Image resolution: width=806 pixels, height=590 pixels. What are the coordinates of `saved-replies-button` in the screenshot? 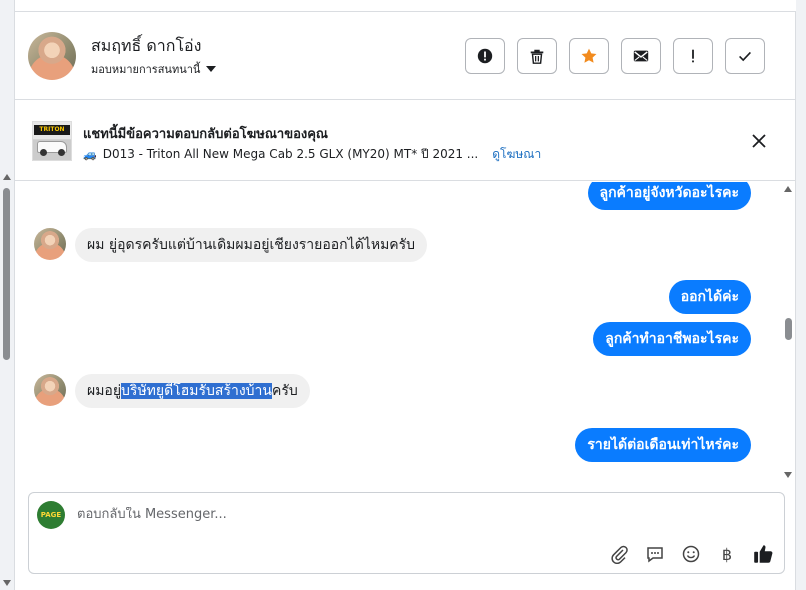 It's located at (655, 554).